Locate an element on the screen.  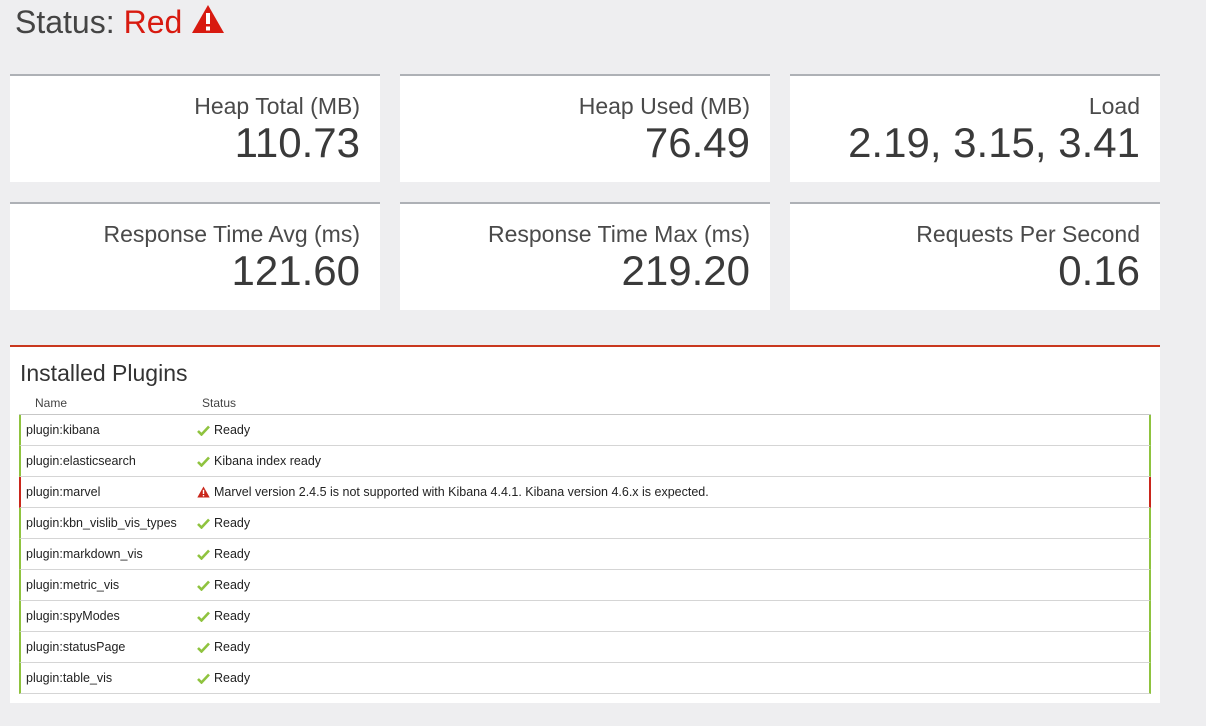
column-header-name: Name is located at coordinates (51, 402).